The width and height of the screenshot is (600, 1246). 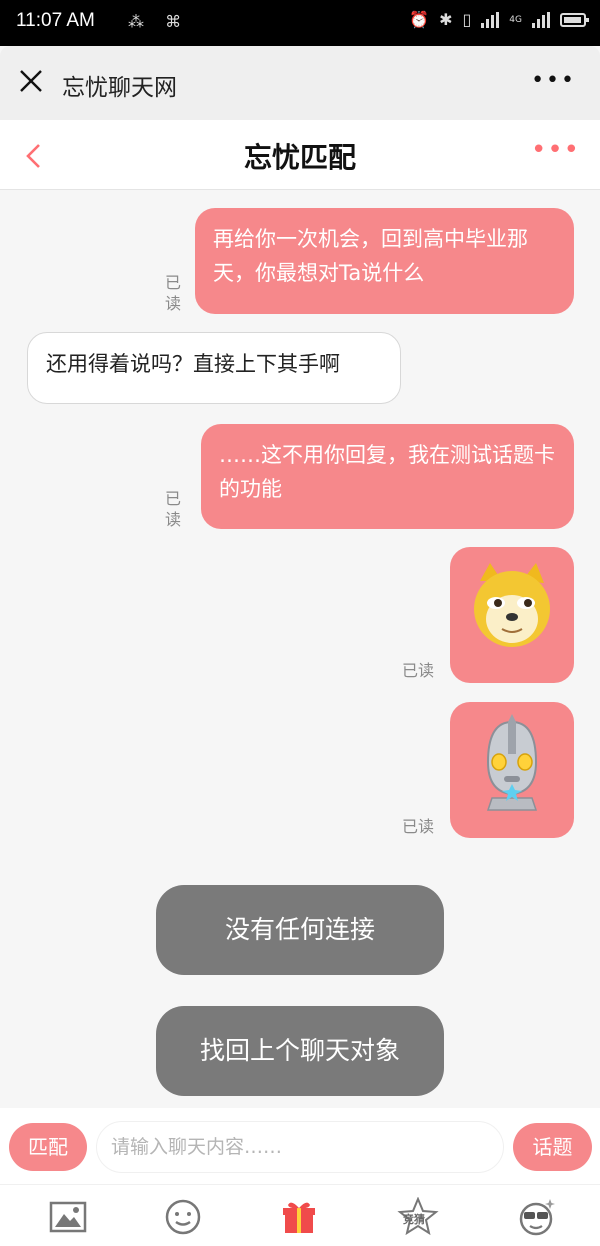 What do you see at coordinates (414, 1219) in the screenshot?
I see `guess-label: 竞猜` at bounding box center [414, 1219].